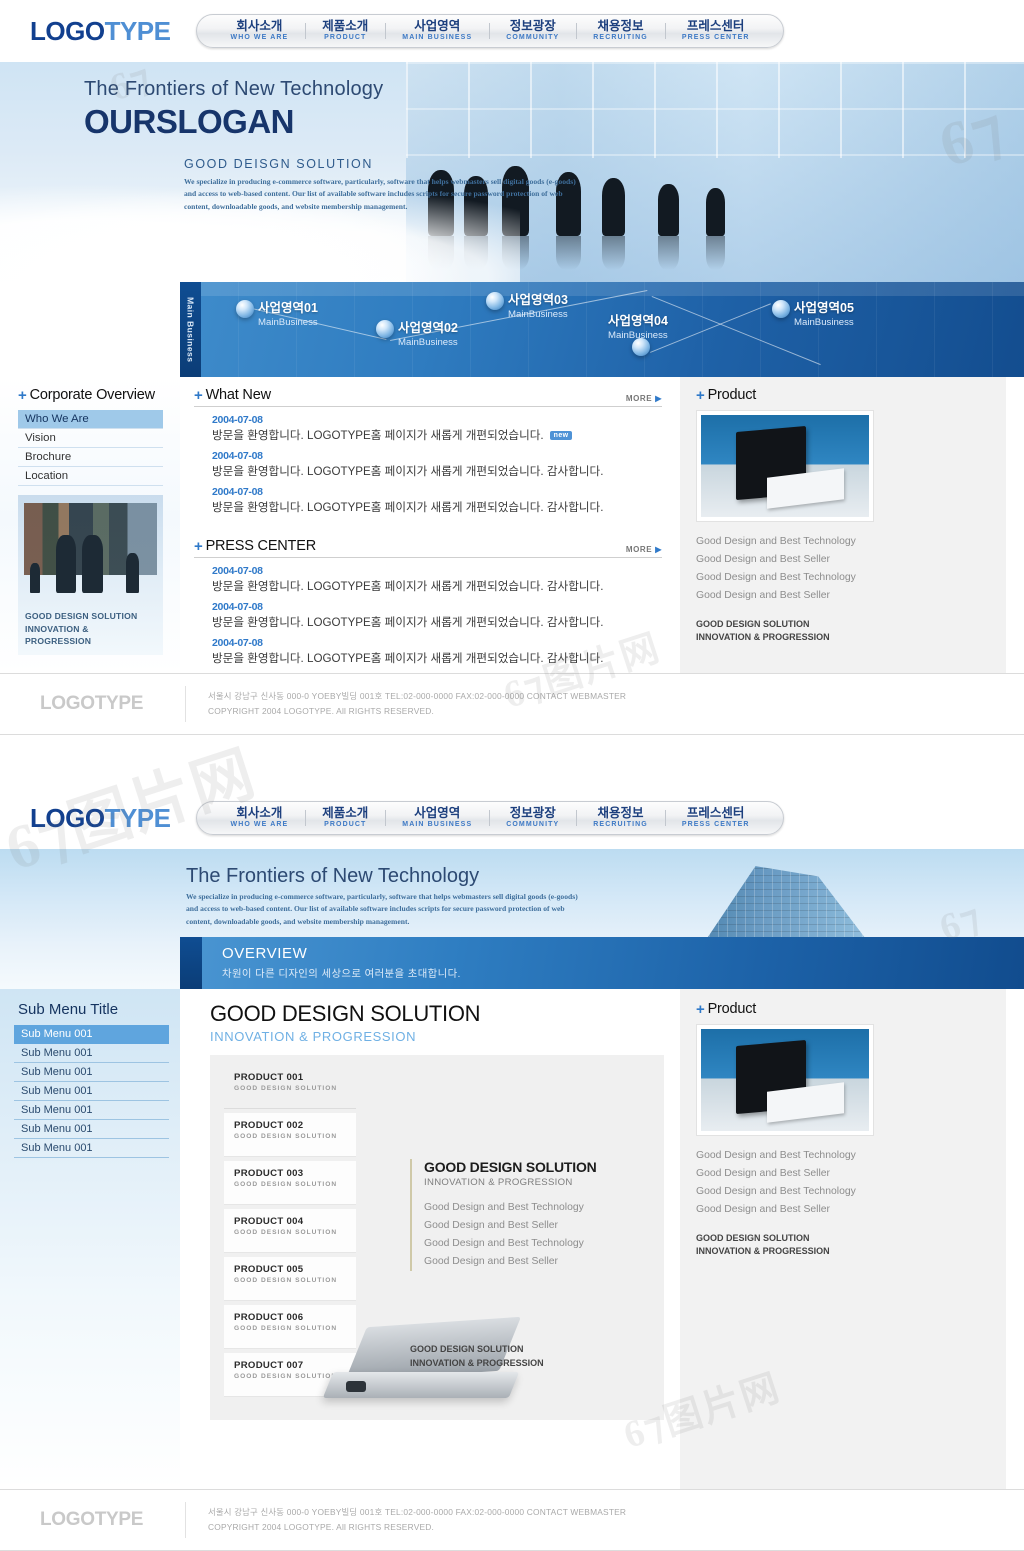  What do you see at coordinates (753, 1237) in the screenshot?
I see `product-footer-line-1: GOOD DESIGN SOLUTION` at bounding box center [753, 1237].